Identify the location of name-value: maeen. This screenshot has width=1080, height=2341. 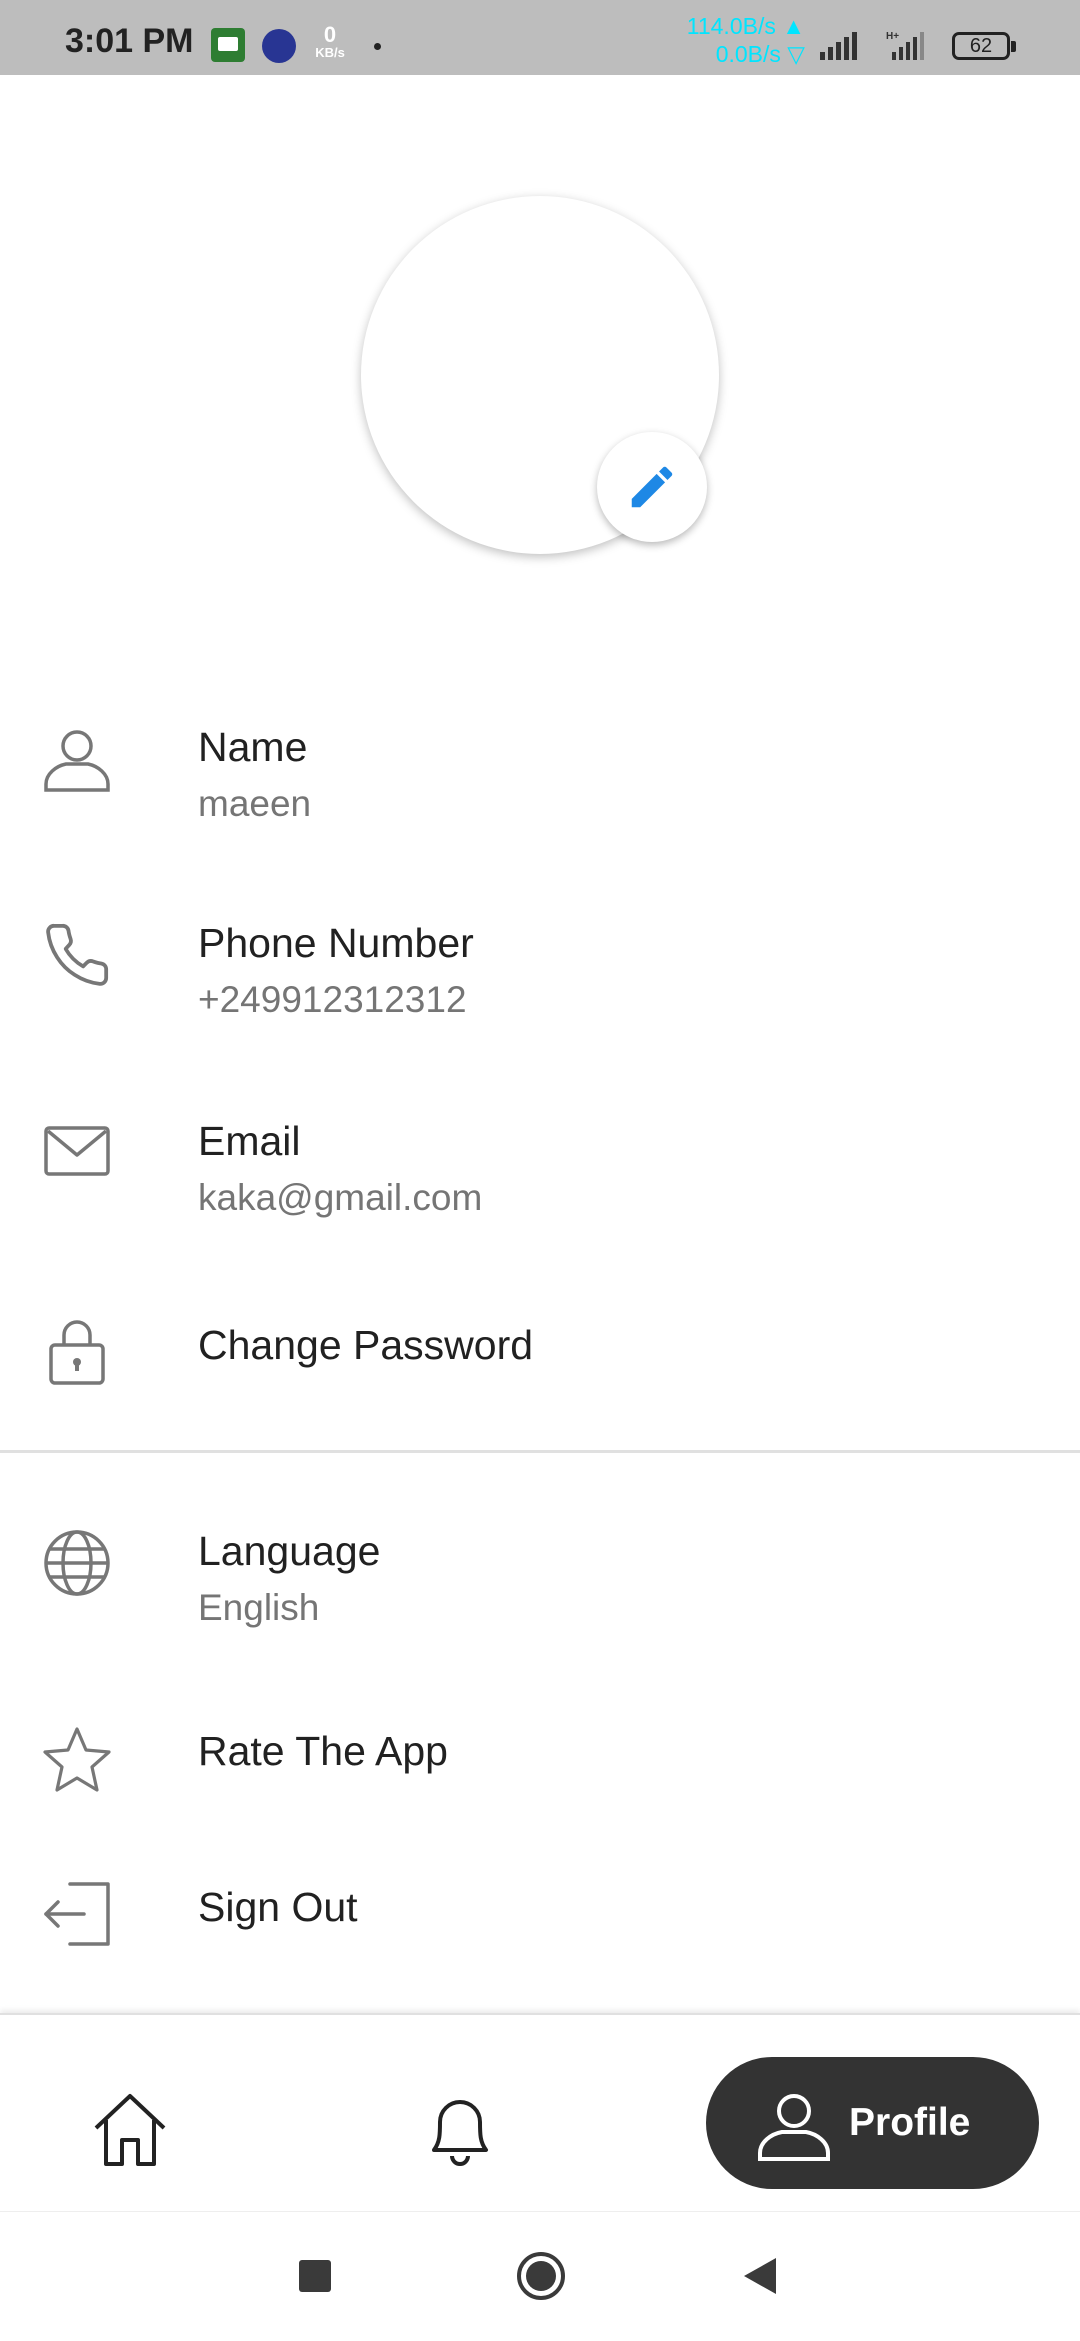
(255, 803).